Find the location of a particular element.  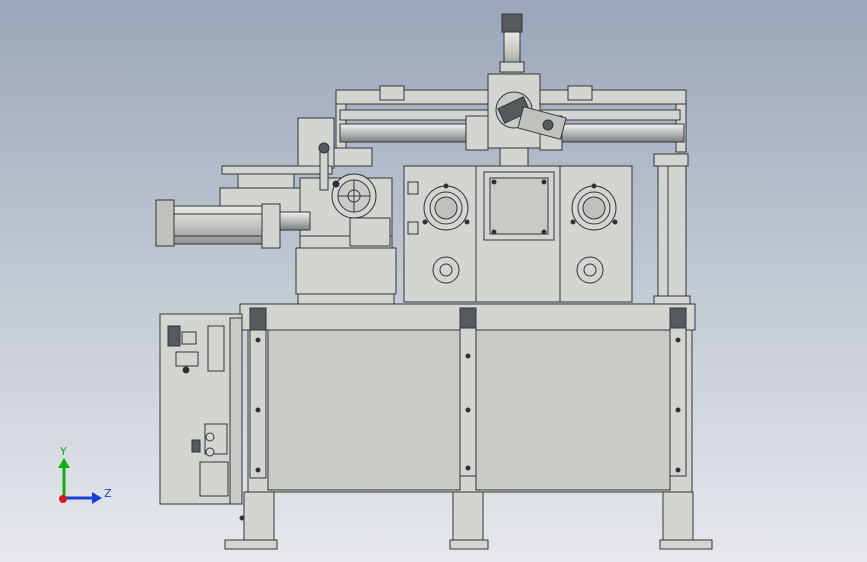

top-actuator is located at coordinates (512, 43).